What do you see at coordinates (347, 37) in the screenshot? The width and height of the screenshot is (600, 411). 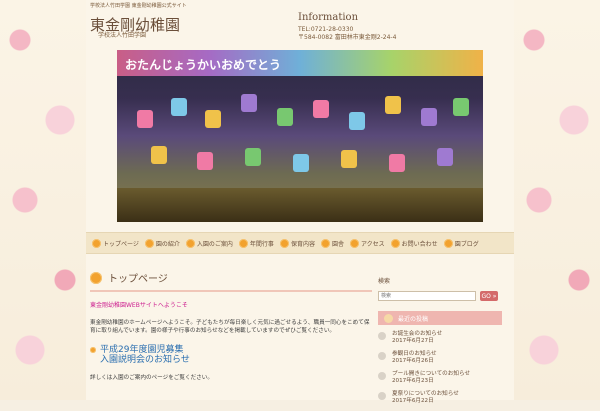 I see `information-address: 〒584-0082 富田林市東金剛2-24-4` at bounding box center [347, 37].